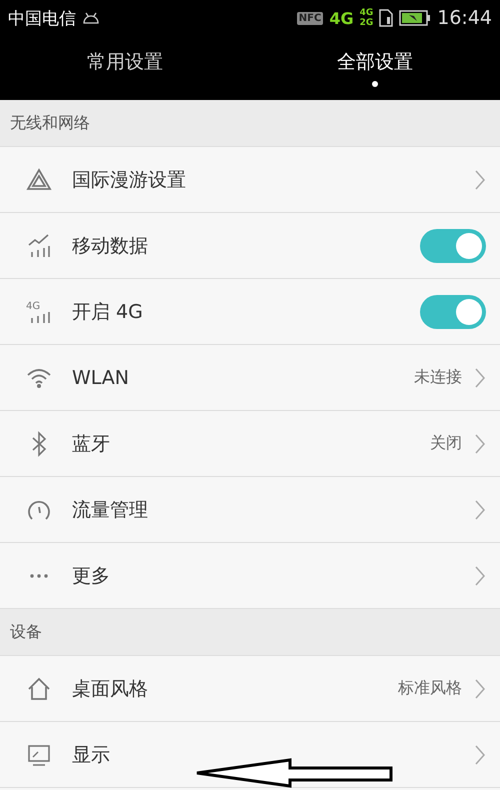 This screenshot has height=790, width=500. I want to click on home-icon, so click(39, 689).